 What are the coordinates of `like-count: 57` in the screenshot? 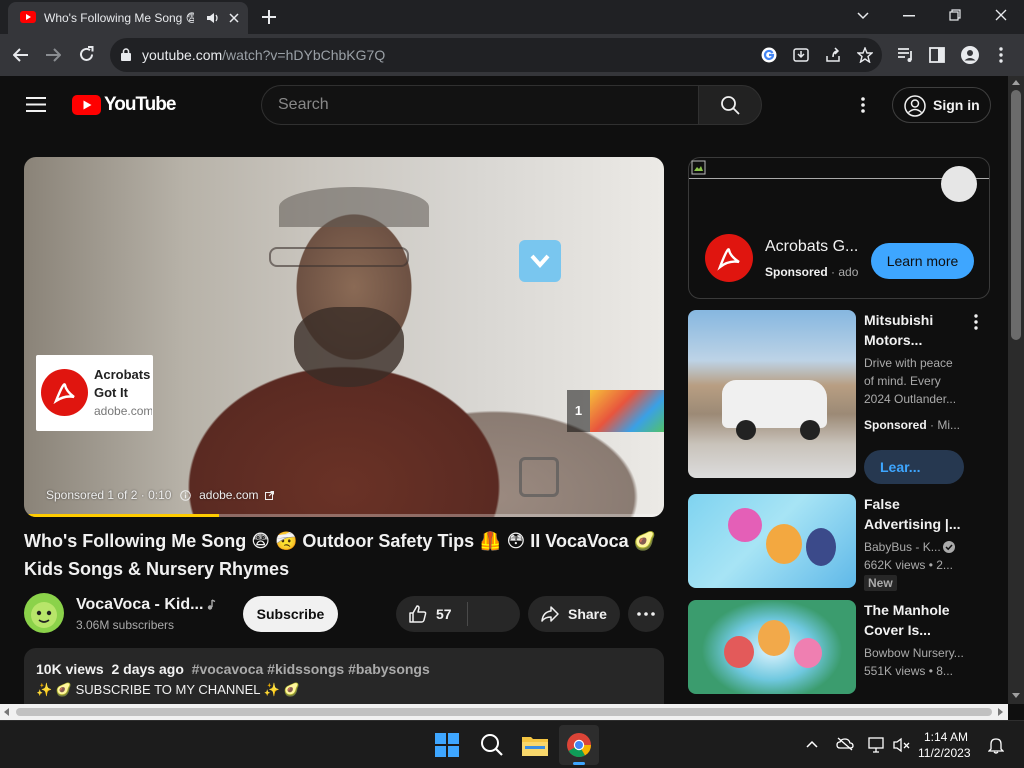 It's located at (444, 614).